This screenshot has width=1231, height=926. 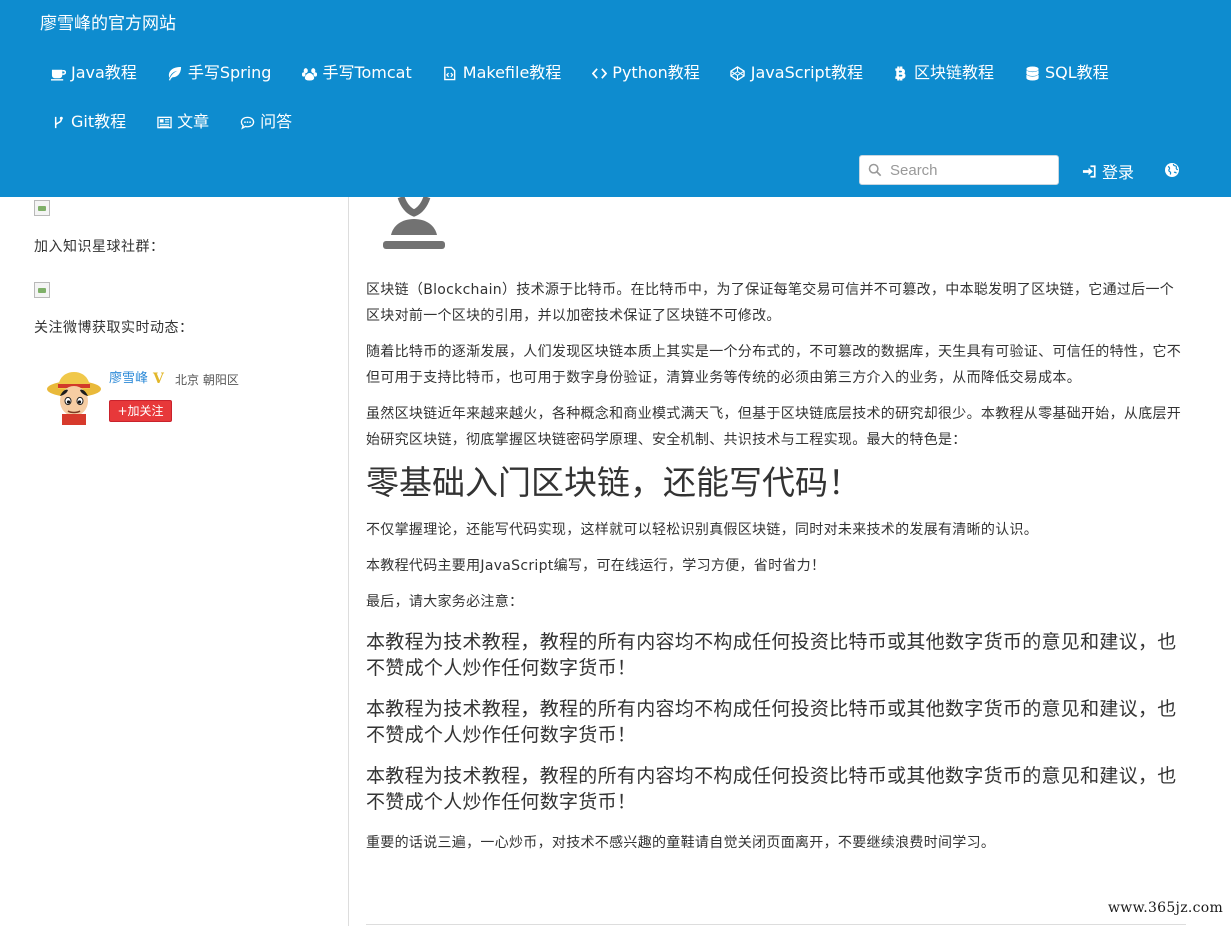 I want to click on nav-item-label: JavaScript教程, so click(x=806, y=72).